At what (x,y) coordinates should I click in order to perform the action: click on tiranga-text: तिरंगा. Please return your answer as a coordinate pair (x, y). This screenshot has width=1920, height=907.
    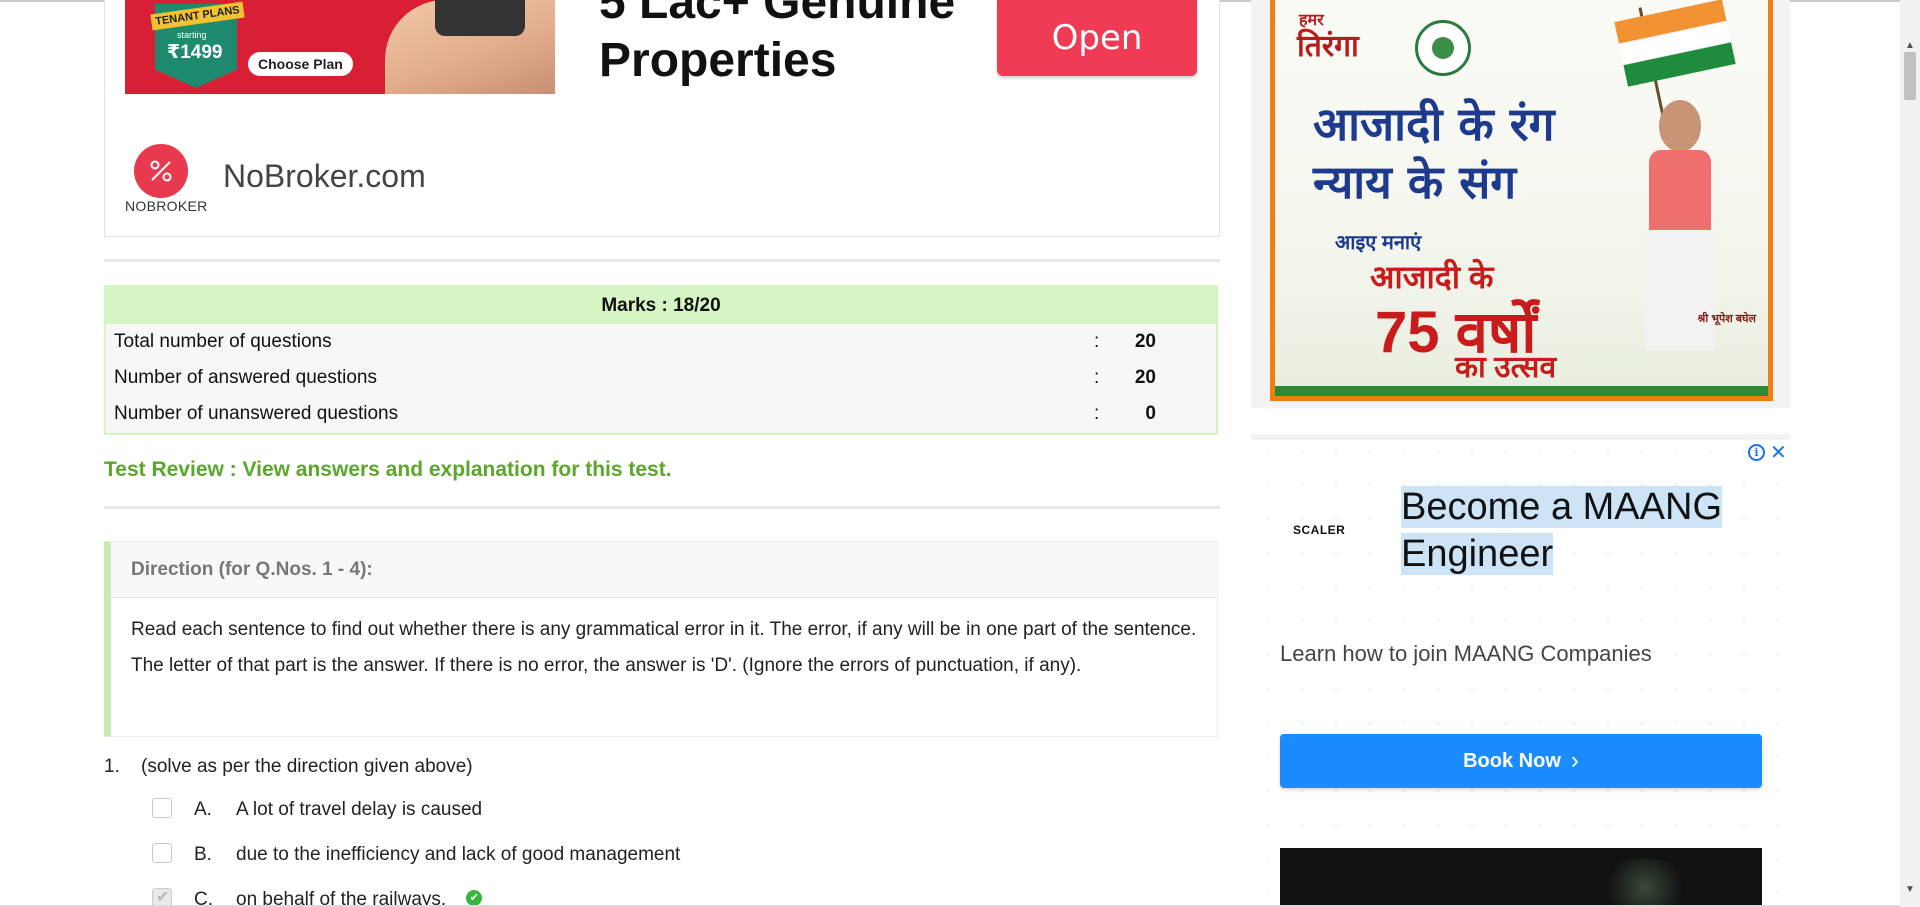
    Looking at the image, I should click on (1328, 46).